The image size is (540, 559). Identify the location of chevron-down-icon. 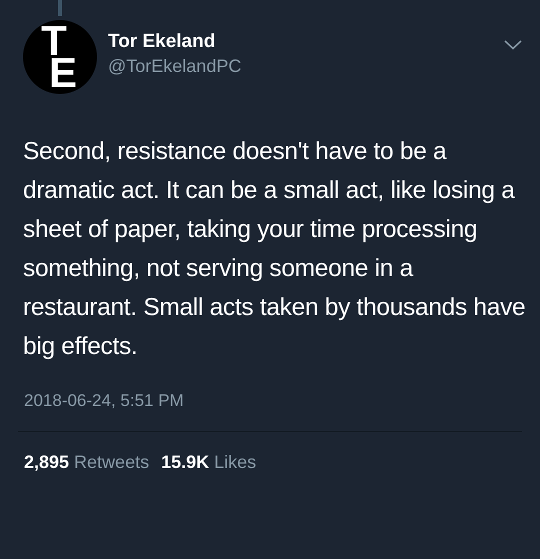
(513, 45).